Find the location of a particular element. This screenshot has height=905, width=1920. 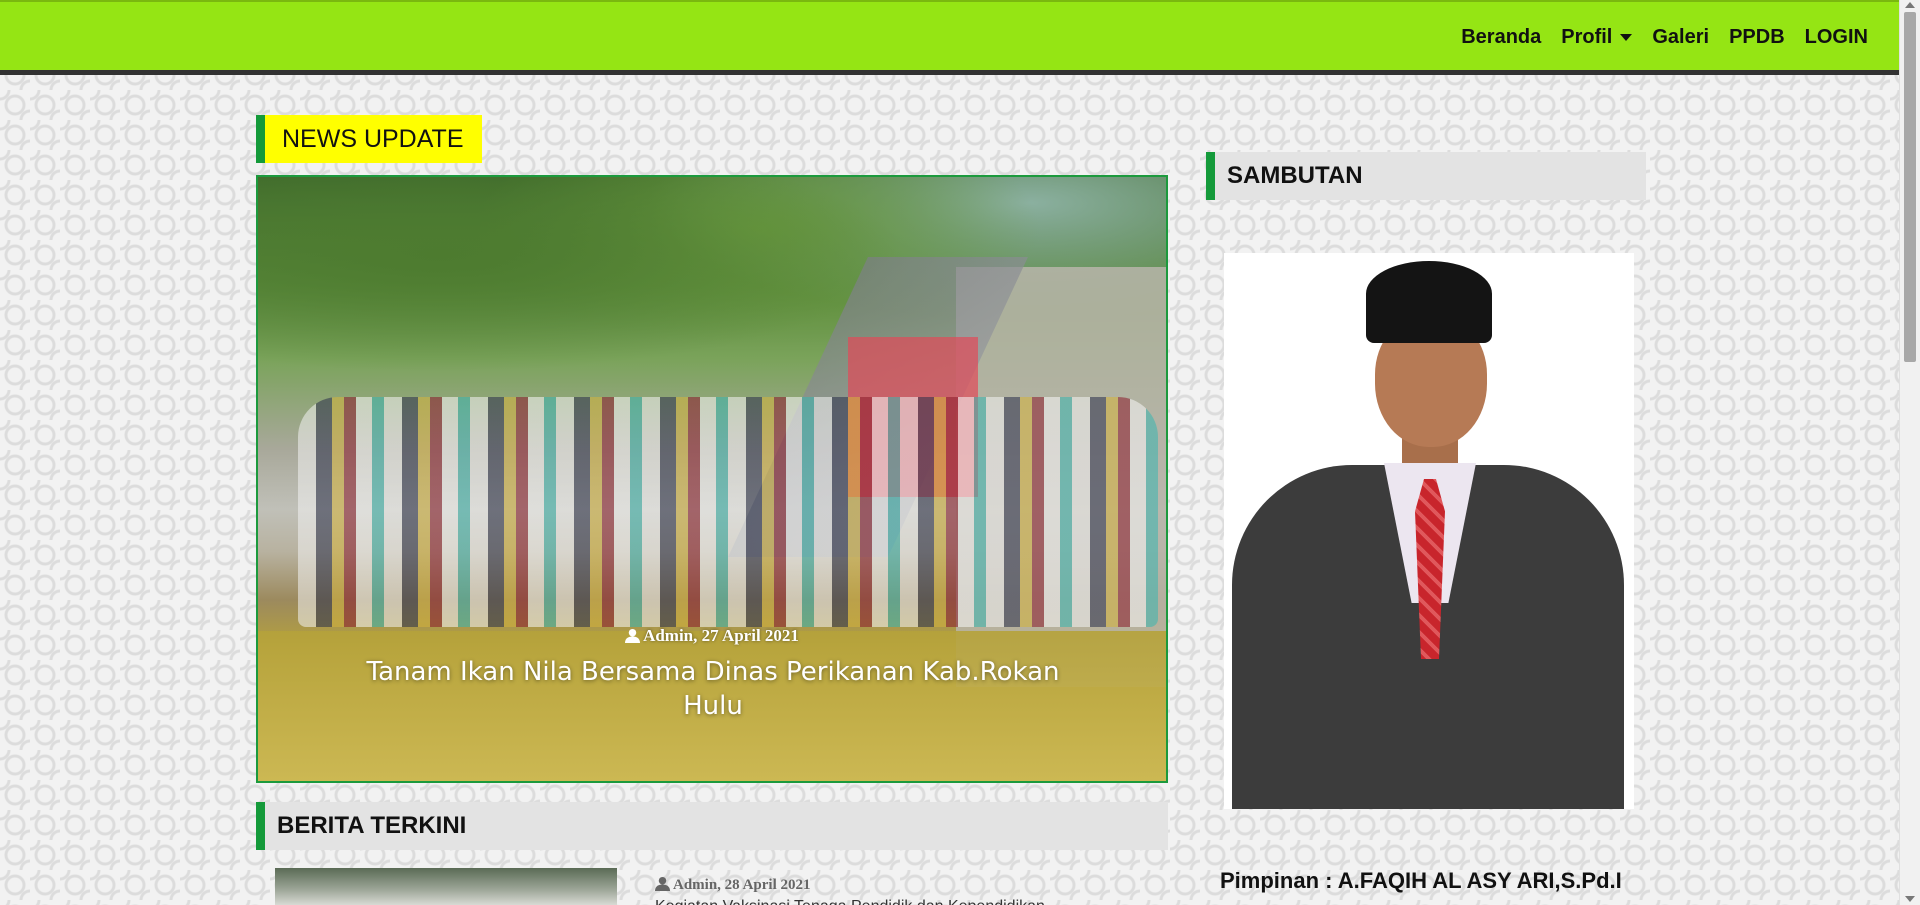

page-scrollbar is located at coordinates (1909, 452).